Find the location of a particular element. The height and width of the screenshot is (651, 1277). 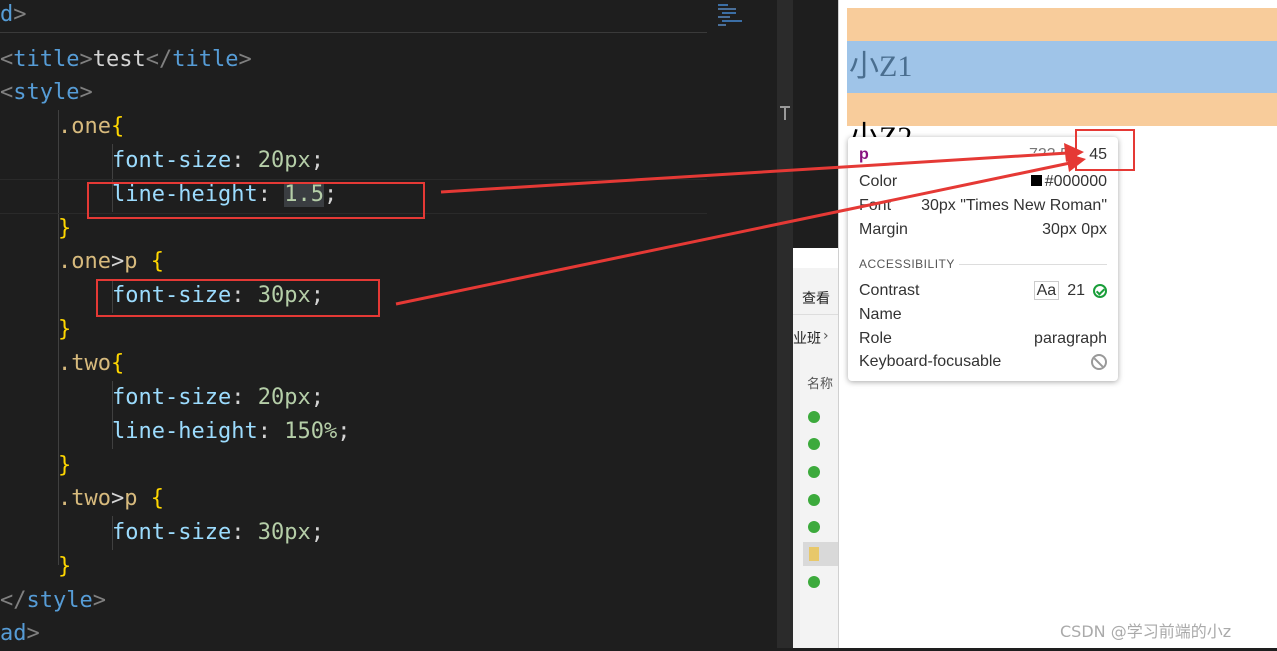

arrow-line-height is located at coordinates (754, 172).